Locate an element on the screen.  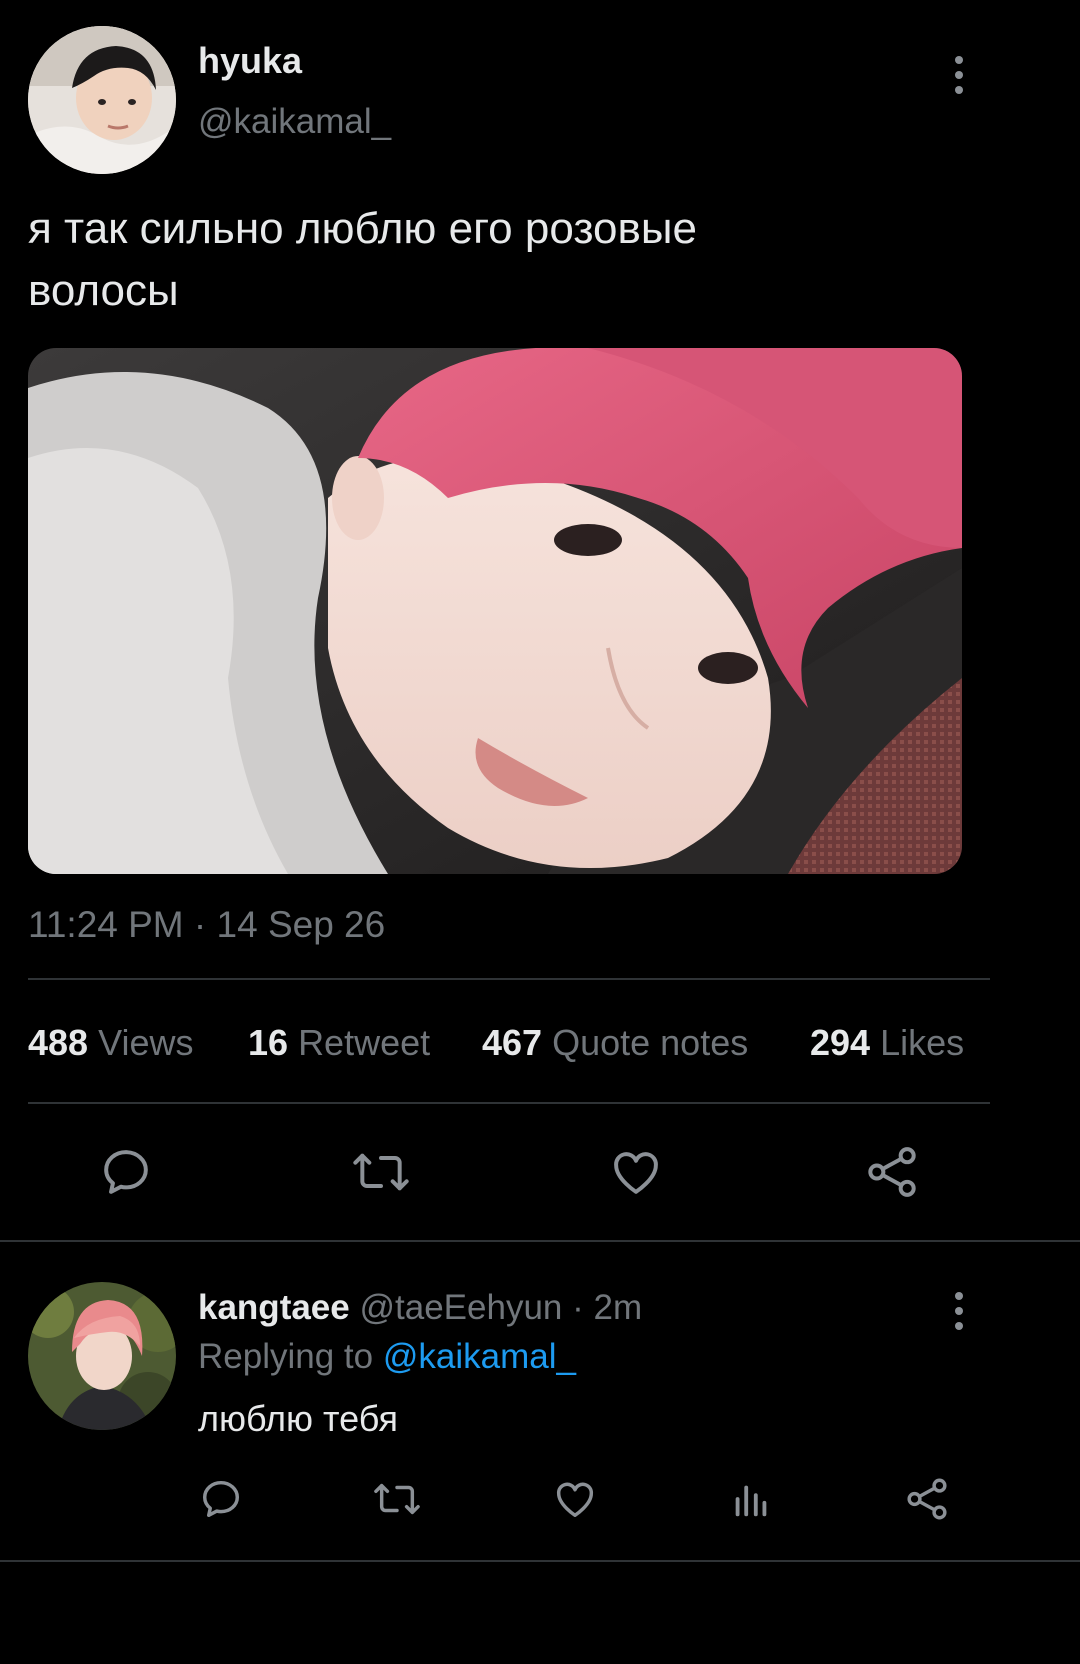
reply-views-button is located at coordinates (751, 1499).